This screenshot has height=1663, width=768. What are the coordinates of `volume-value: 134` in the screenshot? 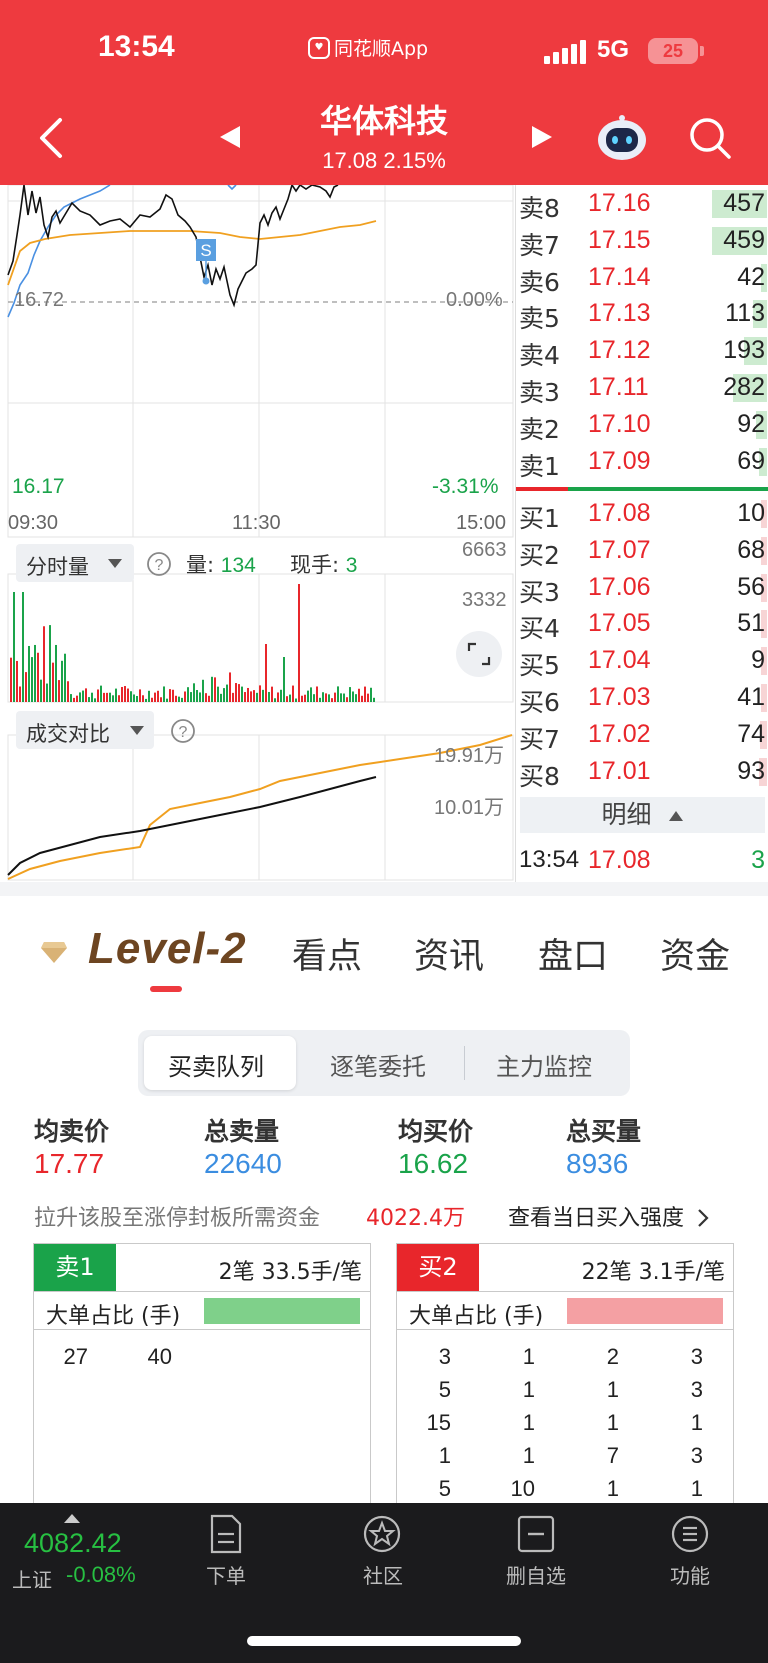 It's located at (238, 565).